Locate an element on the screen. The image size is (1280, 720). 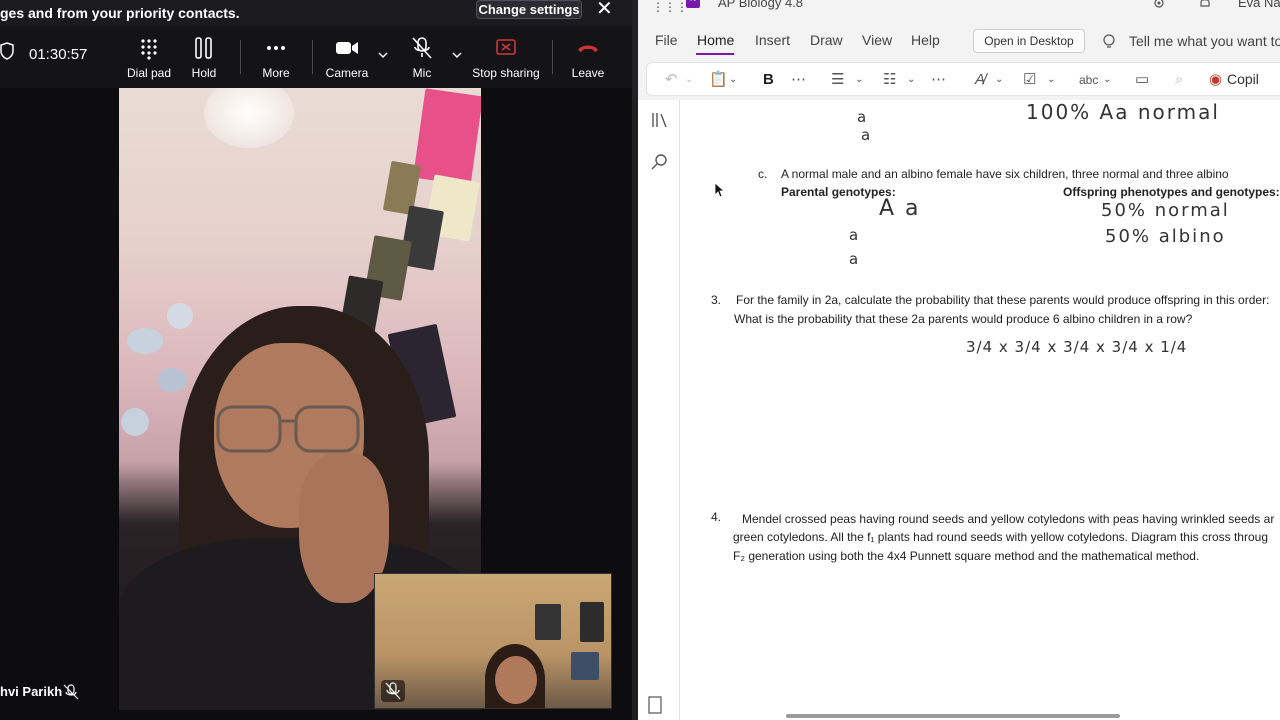
q3-number: 3. is located at coordinates (716, 300).